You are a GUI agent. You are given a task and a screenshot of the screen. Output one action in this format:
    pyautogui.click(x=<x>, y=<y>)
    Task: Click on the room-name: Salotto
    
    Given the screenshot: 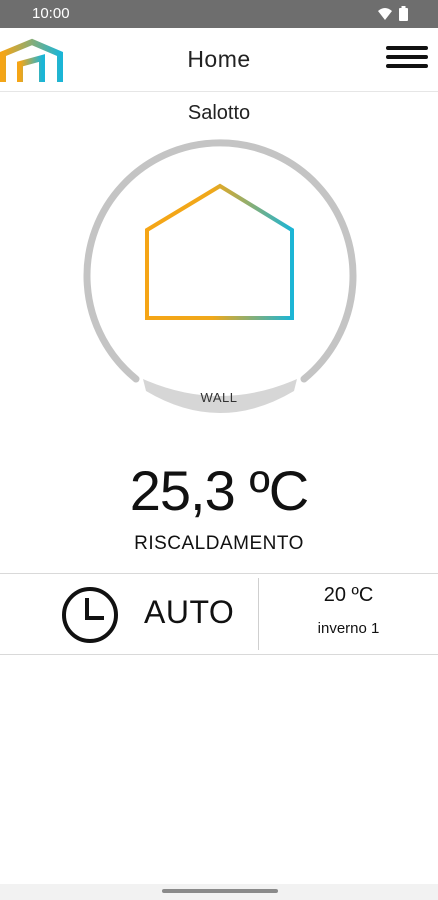 What is the action you would take?
    pyautogui.click(x=219, y=113)
    